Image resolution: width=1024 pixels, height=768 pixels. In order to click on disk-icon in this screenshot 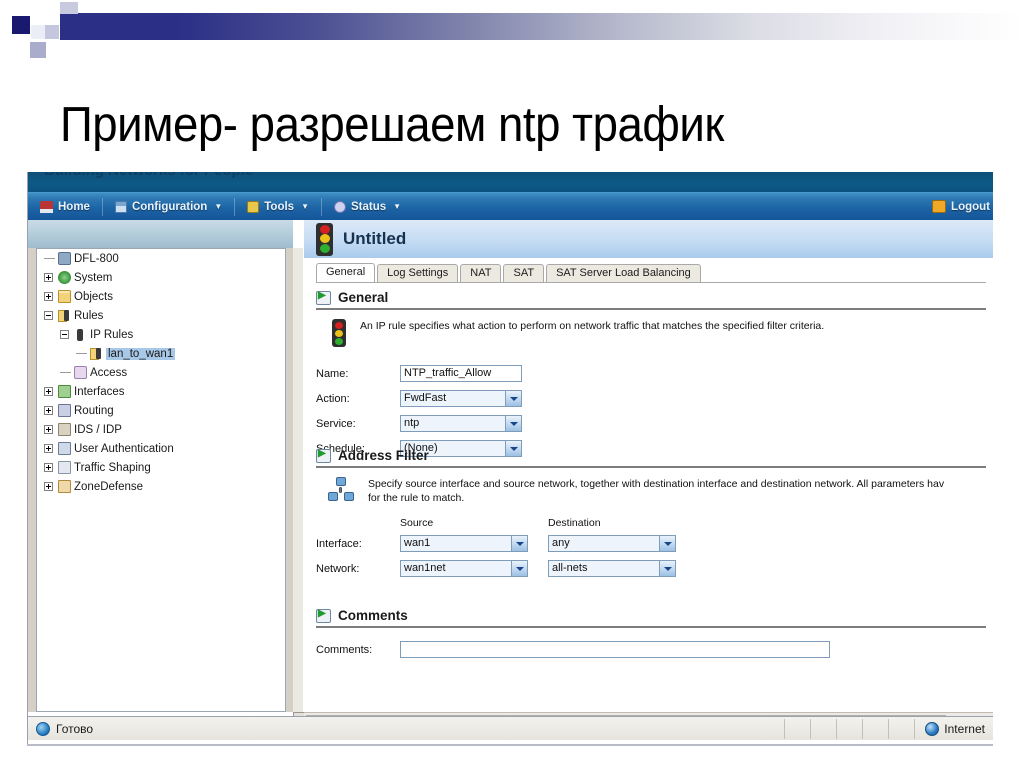, I will do `click(120, 206)`.